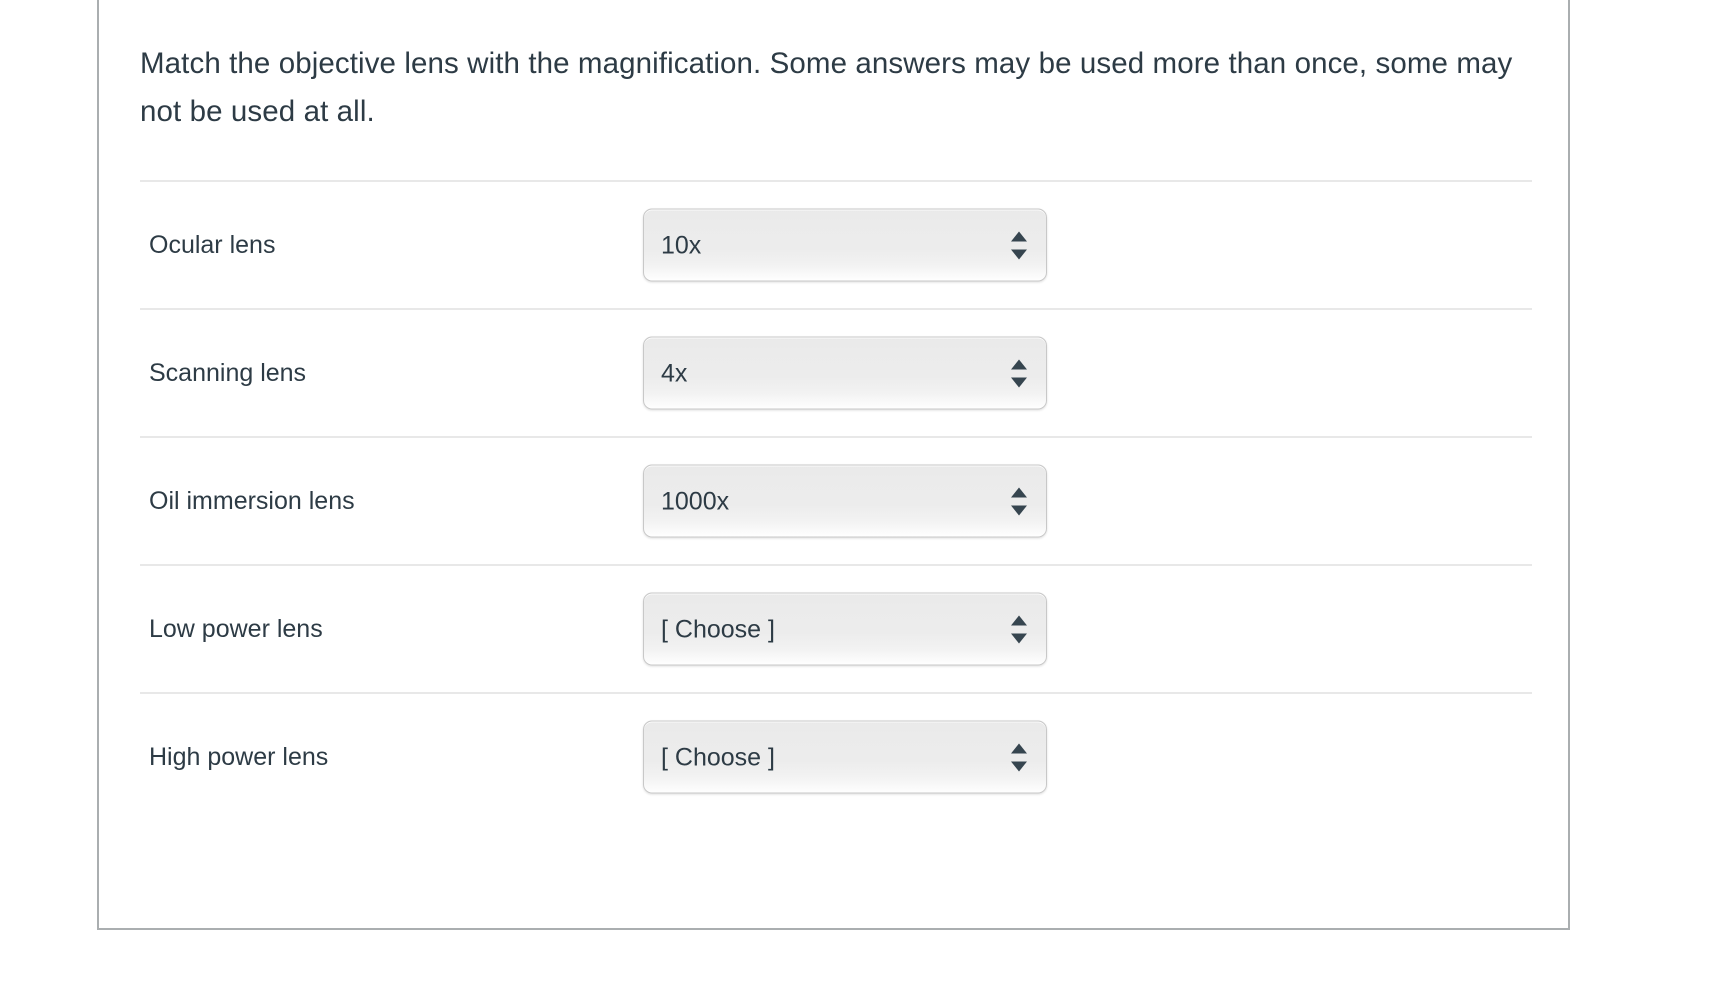 This screenshot has width=1718, height=982. What do you see at coordinates (681, 245) in the screenshot?
I see `select-selected-value: 10x` at bounding box center [681, 245].